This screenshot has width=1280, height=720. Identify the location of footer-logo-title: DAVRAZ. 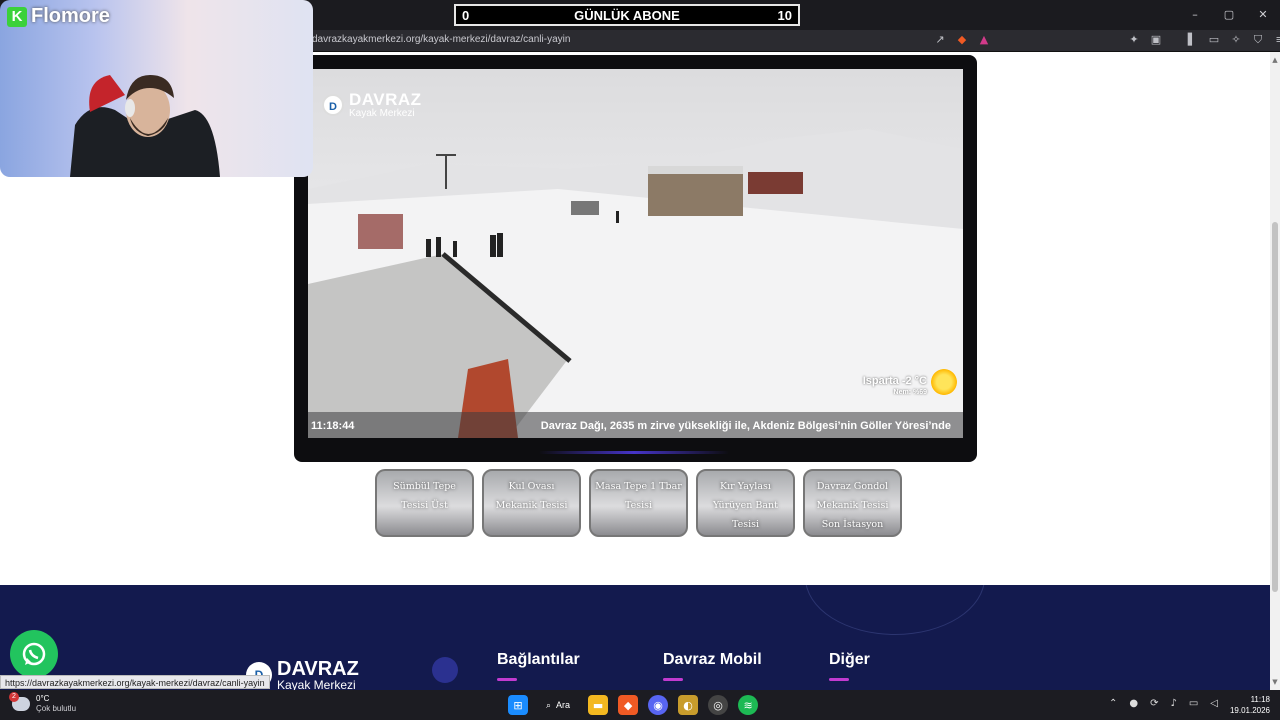
(318, 669).